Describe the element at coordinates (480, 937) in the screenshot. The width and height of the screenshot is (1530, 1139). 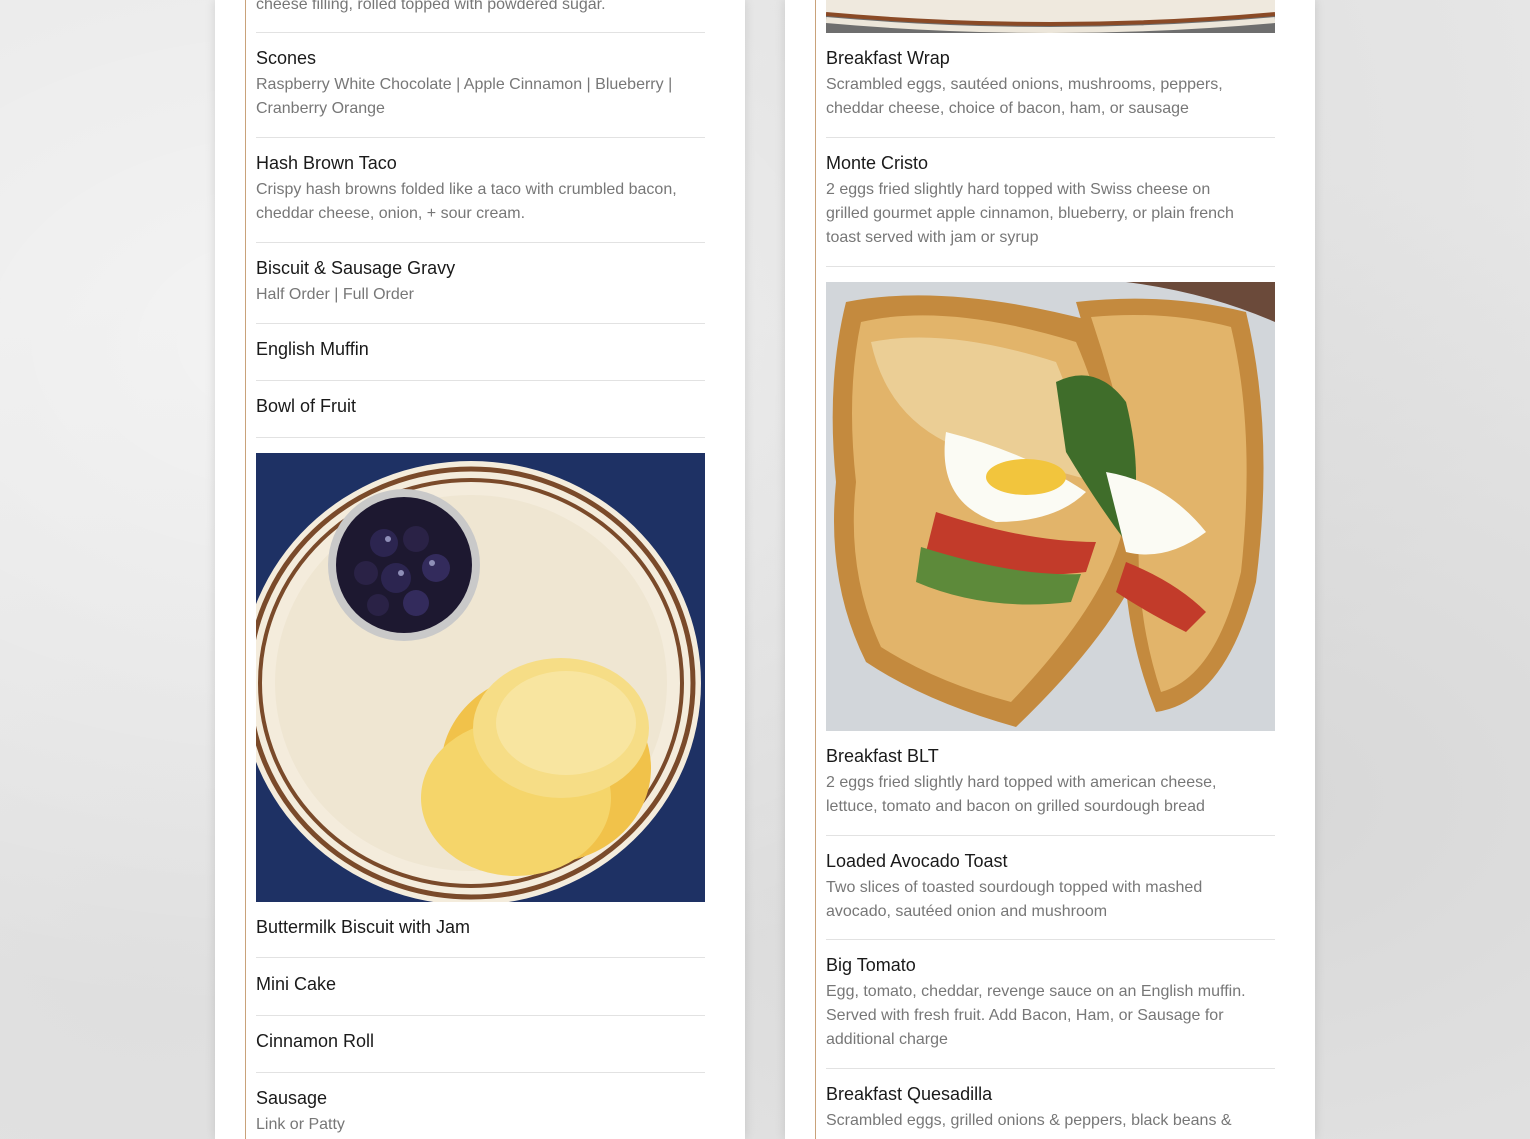
I see `menu-item: Buttermilk Biscuit with Jam` at that location.